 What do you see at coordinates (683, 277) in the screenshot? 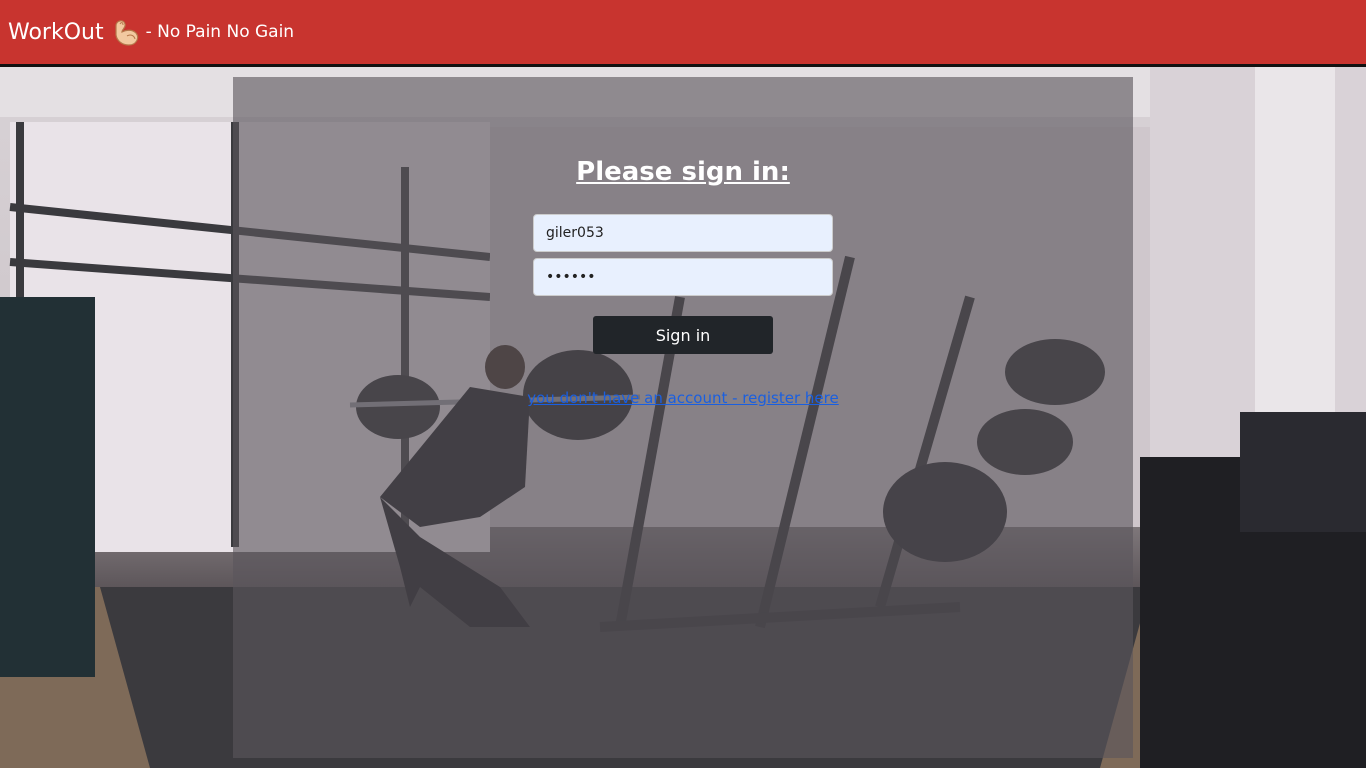
I see `password-input` at bounding box center [683, 277].